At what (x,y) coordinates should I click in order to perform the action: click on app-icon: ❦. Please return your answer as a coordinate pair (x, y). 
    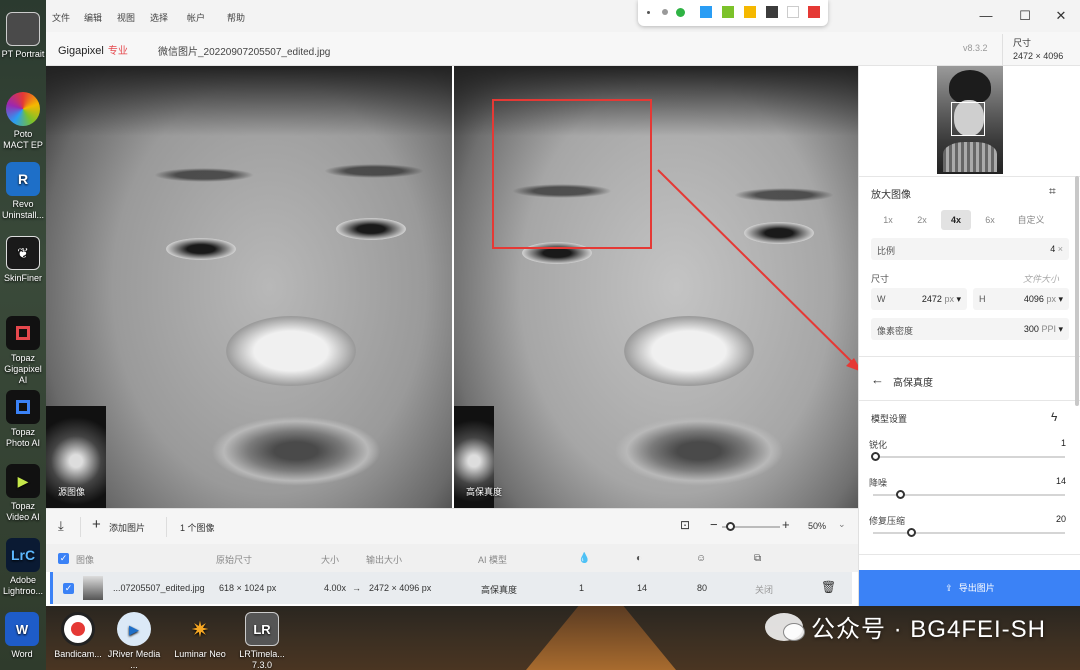
    Looking at the image, I should click on (23, 253).